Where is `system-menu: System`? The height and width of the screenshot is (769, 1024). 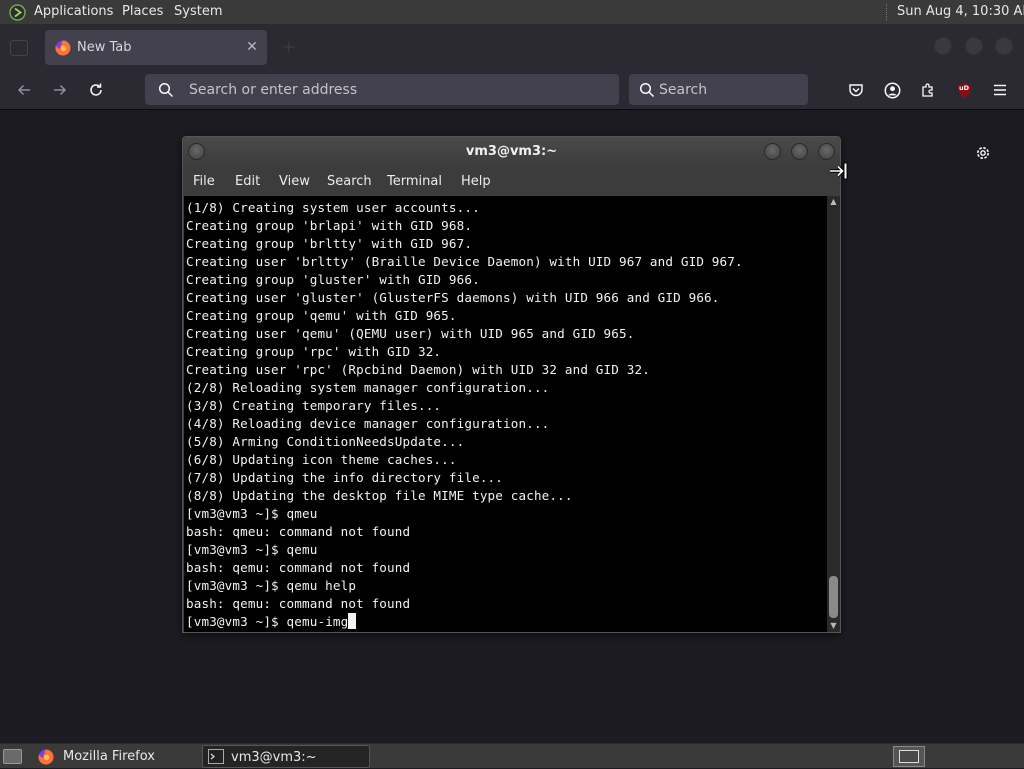 system-menu: System is located at coordinates (198, 12).